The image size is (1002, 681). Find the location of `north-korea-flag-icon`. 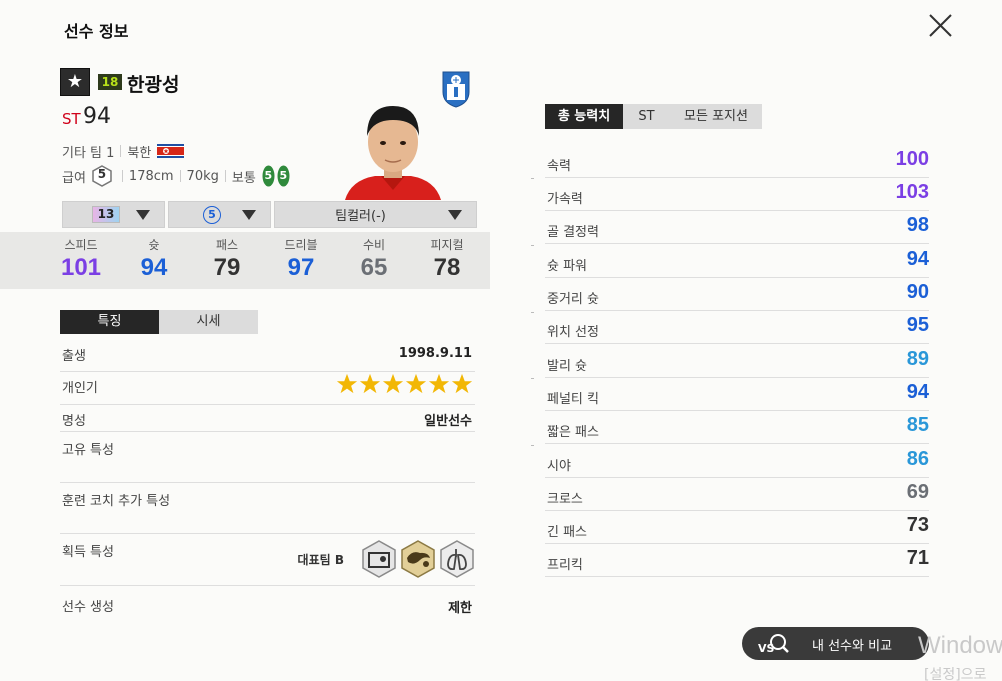

north-korea-flag-icon is located at coordinates (171, 151).